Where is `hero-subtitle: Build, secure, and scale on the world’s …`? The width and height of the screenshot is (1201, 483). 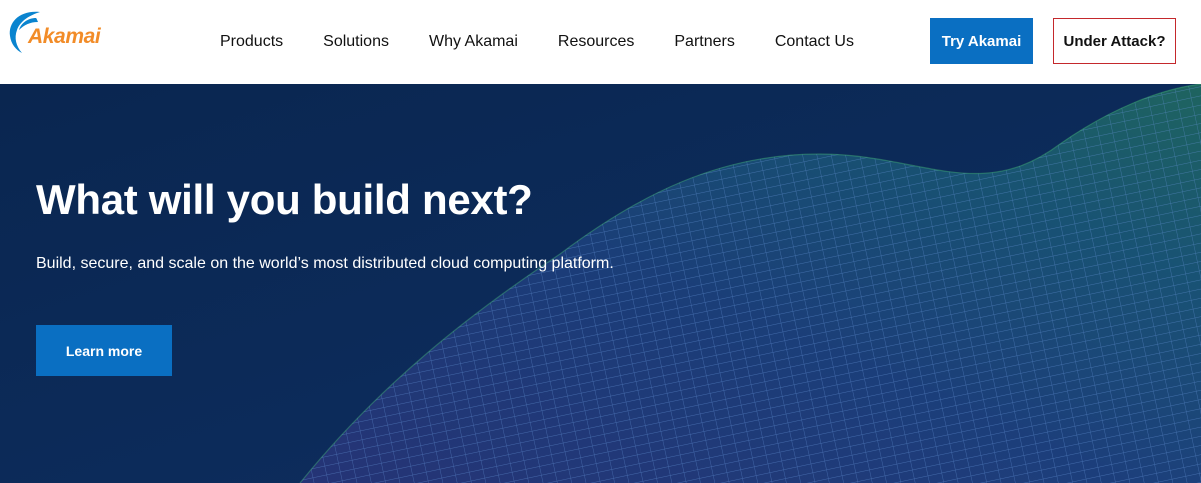
hero-subtitle: Build, secure, and scale on the world’s … is located at coordinates (325, 263).